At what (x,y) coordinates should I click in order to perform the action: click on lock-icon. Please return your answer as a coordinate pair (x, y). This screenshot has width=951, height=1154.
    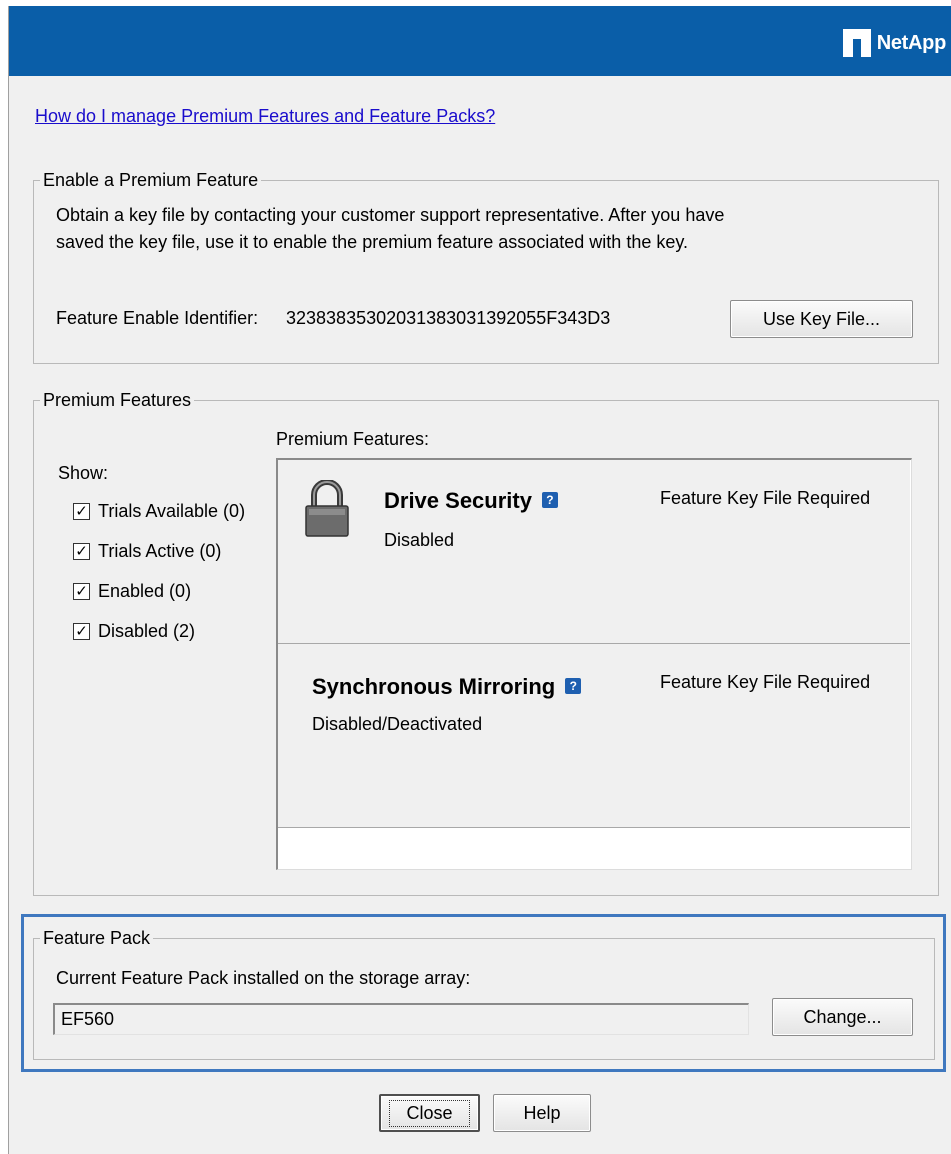
    Looking at the image, I should click on (327, 508).